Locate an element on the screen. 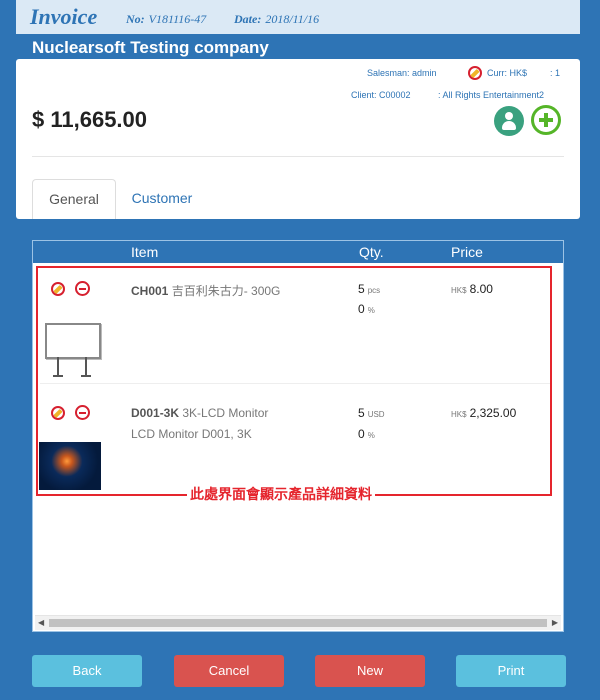 This screenshot has width=600, height=700. item-code: D001-3K is located at coordinates (155, 413).